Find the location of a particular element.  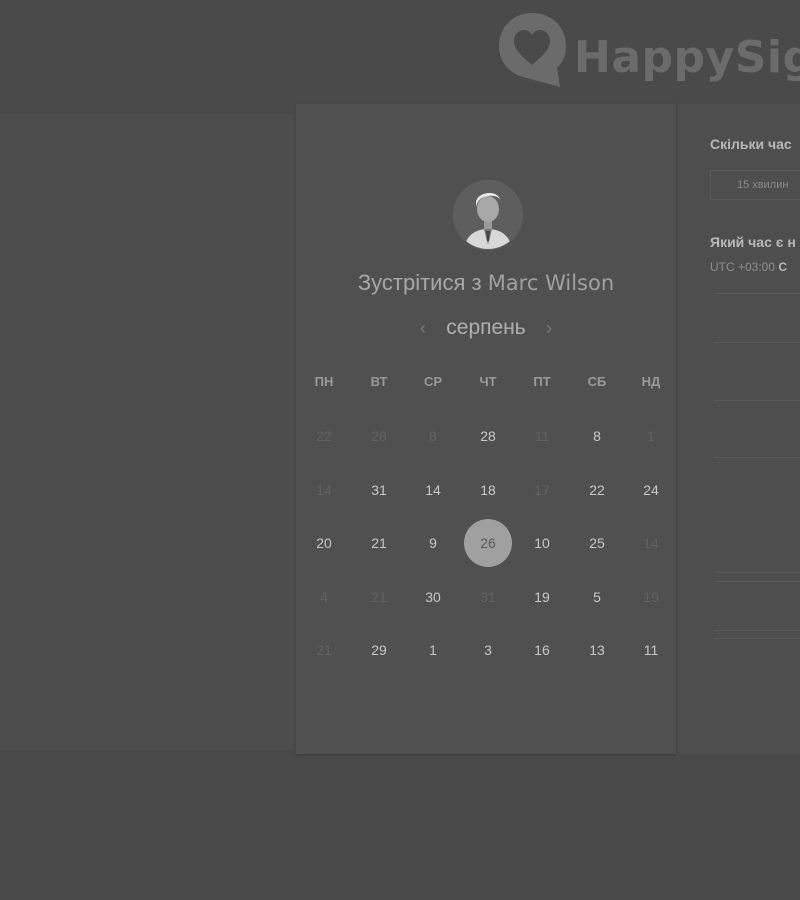

timezone-selector: UTC +03:00 С is located at coordinates (748, 267).